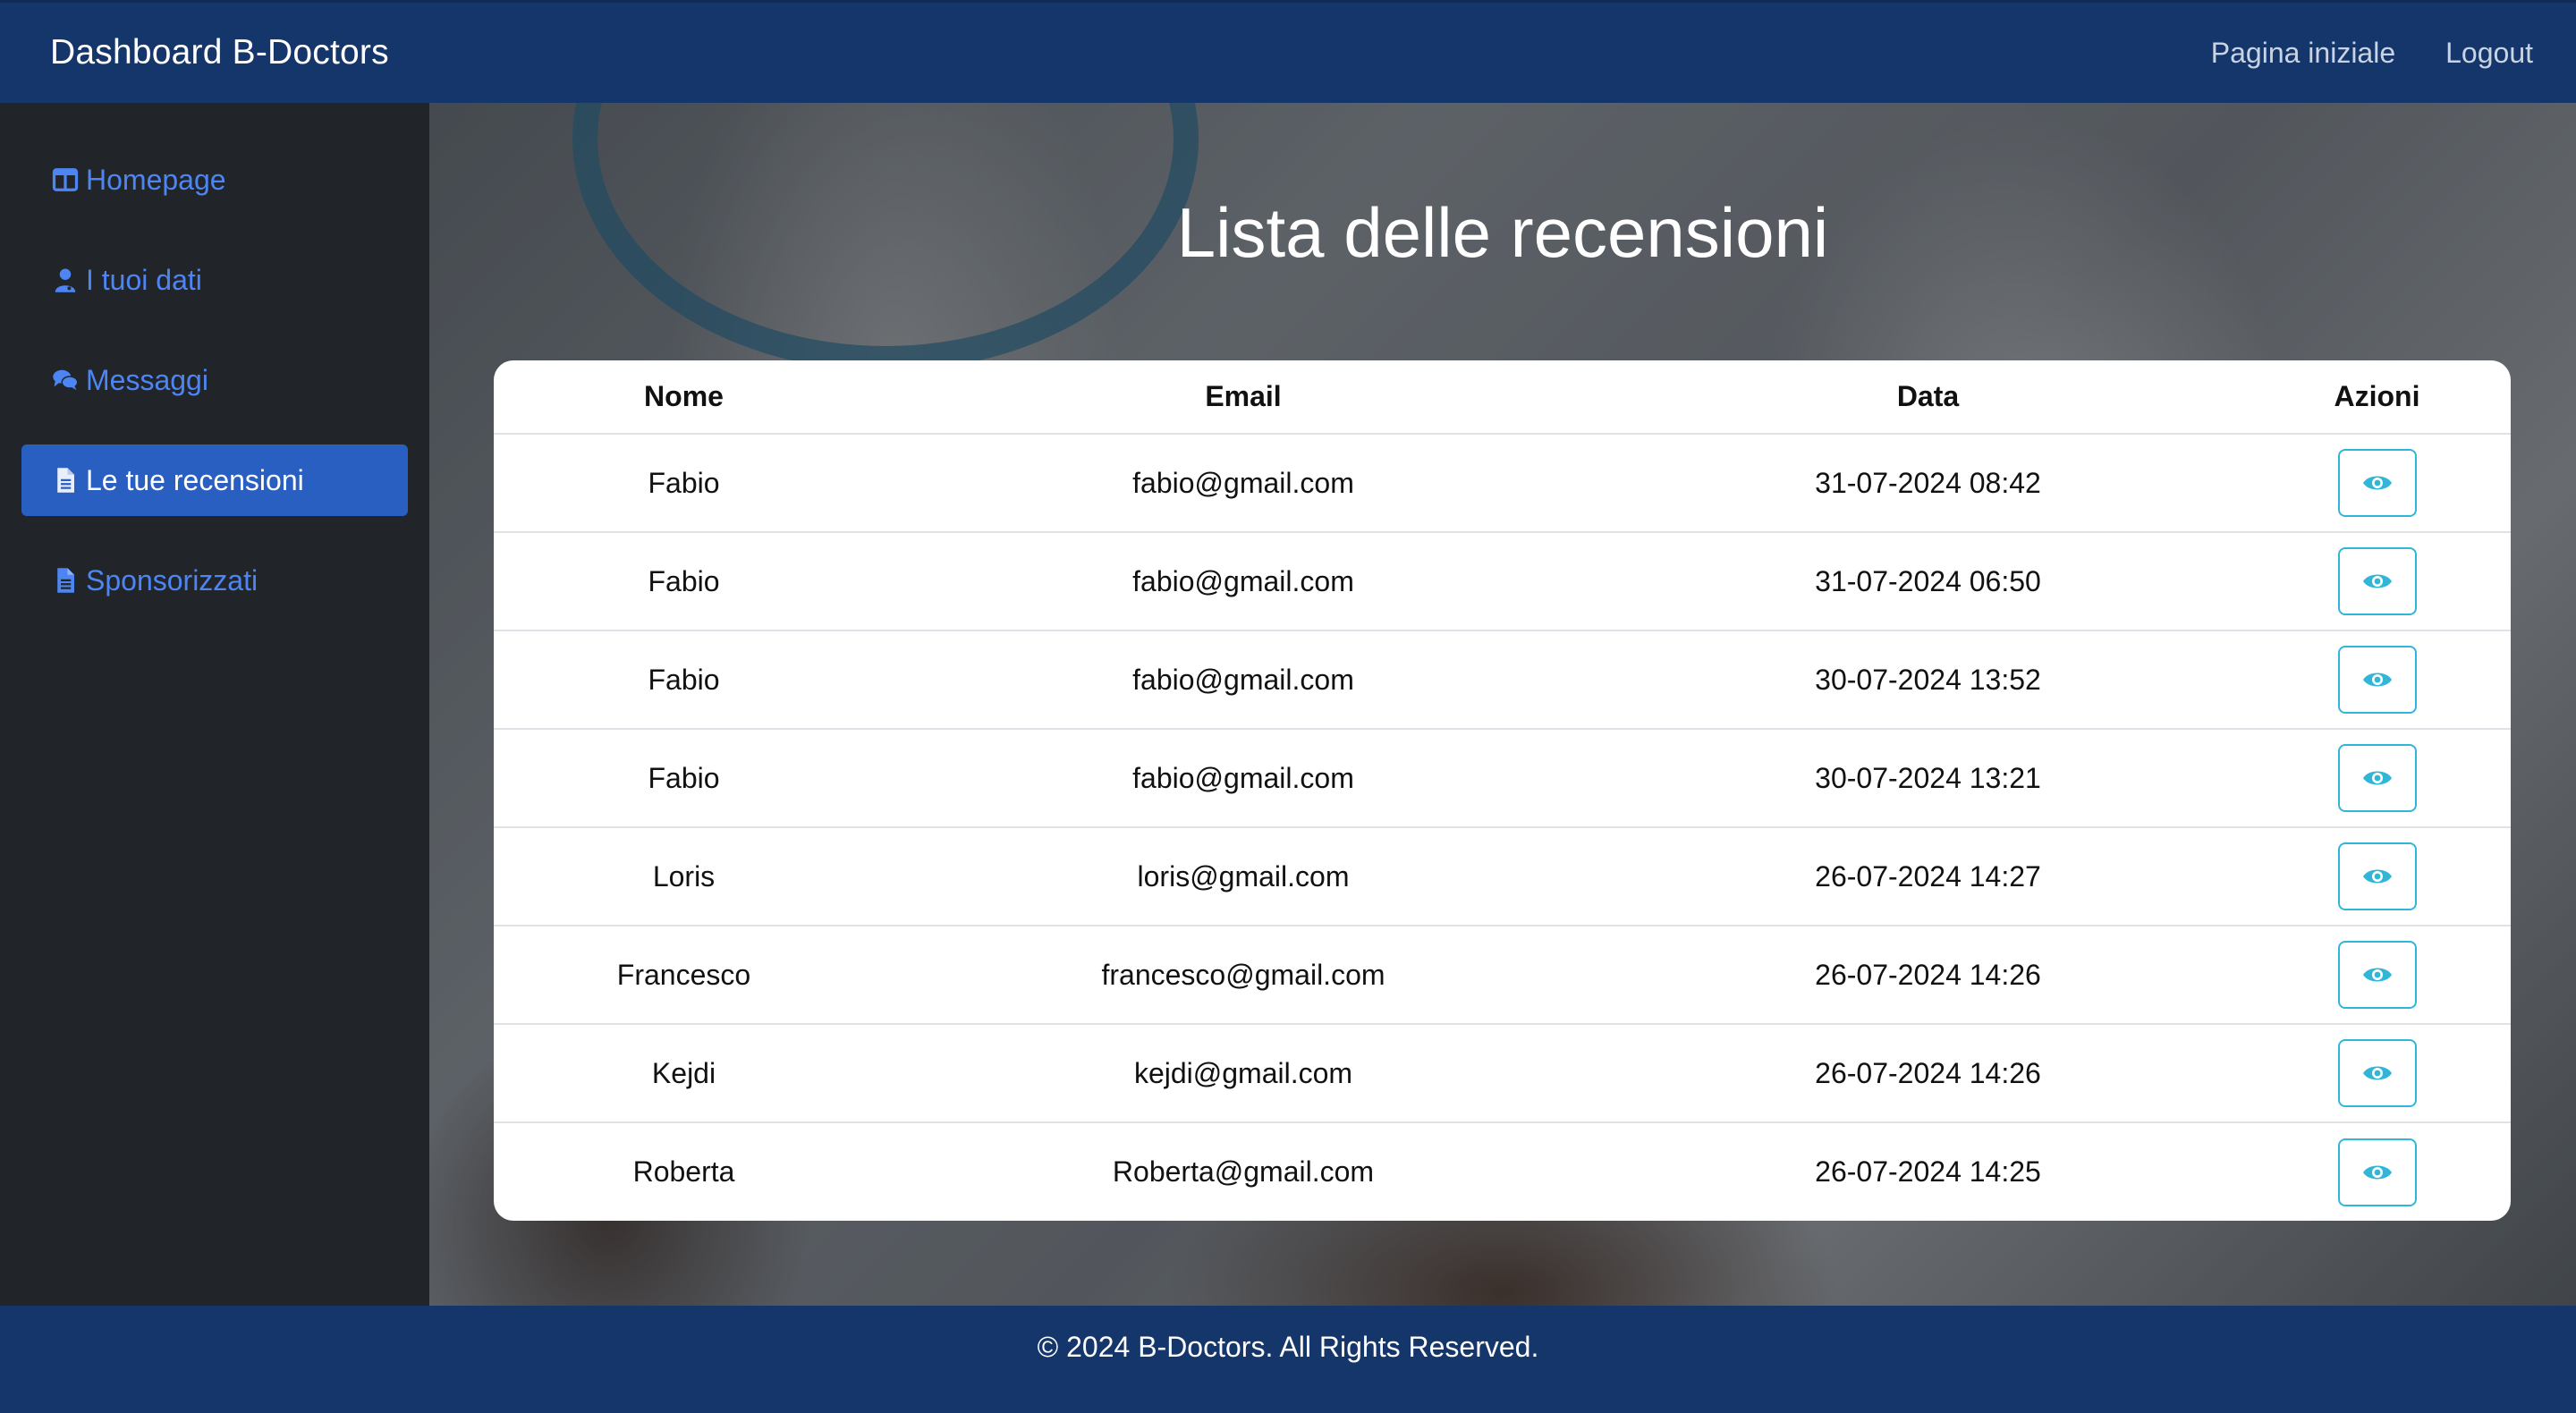 Image resolution: width=2576 pixels, height=1413 pixels. What do you see at coordinates (65, 380) in the screenshot?
I see `comments-icon` at bounding box center [65, 380].